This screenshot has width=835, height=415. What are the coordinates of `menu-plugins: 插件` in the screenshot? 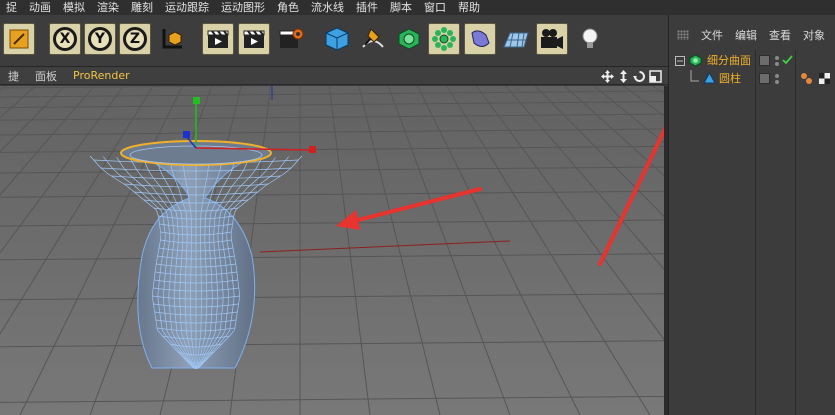 It's located at (367, 7).